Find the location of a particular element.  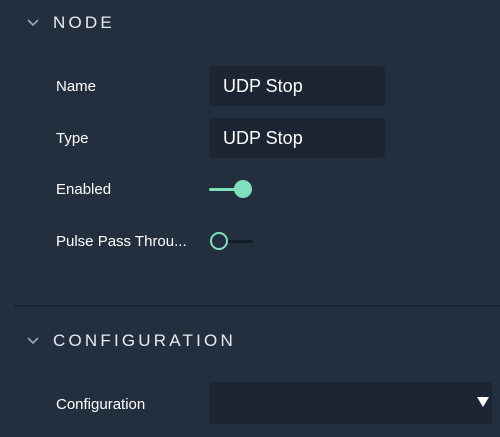

name-label: Name is located at coordinates (76, 86).